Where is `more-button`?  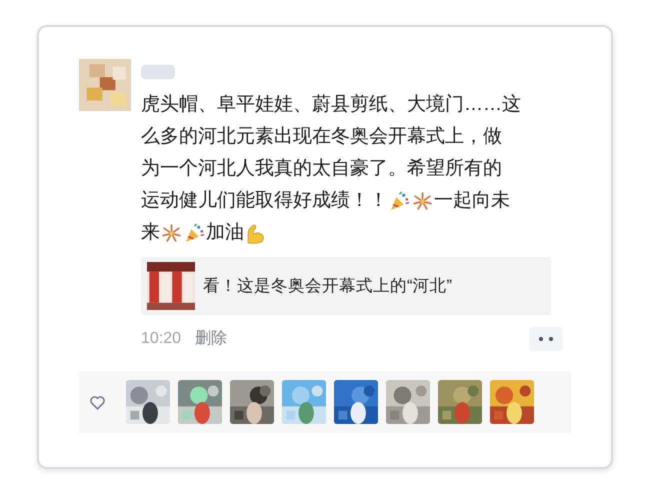 more-button is located at coordinates (546, 339).